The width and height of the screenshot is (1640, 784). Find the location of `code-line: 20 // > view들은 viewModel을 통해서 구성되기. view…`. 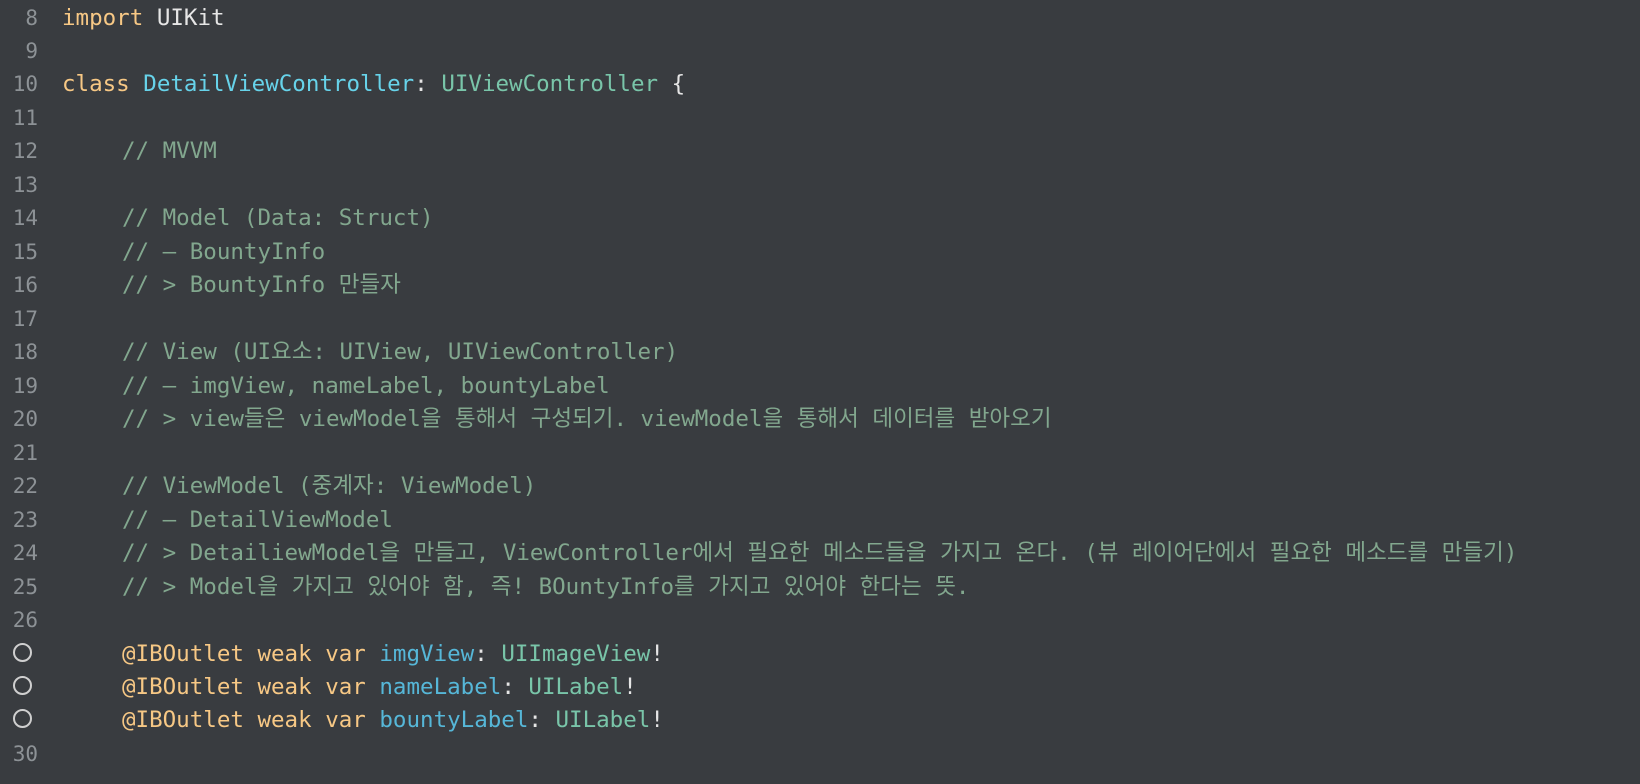

code-line: 20 // > view들은 viewModel을 통해서 구성되기. view… is located at coordinates (820, 419).